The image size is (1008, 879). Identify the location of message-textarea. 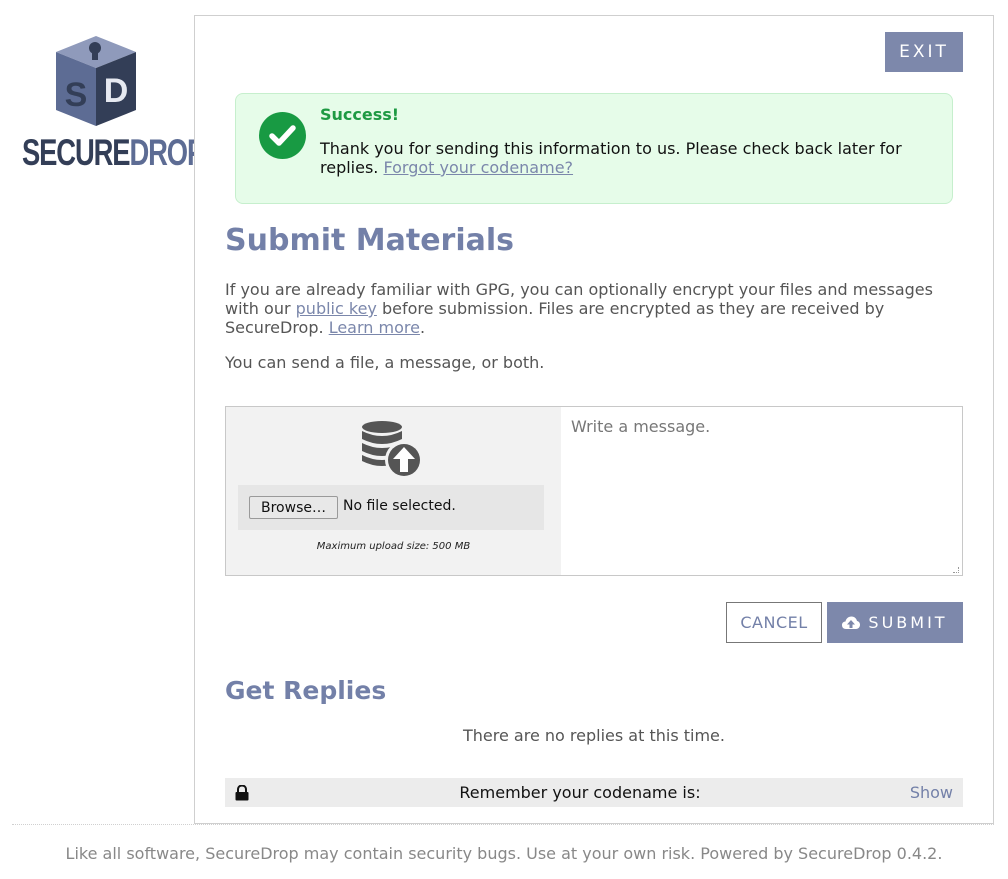
(761, 491).